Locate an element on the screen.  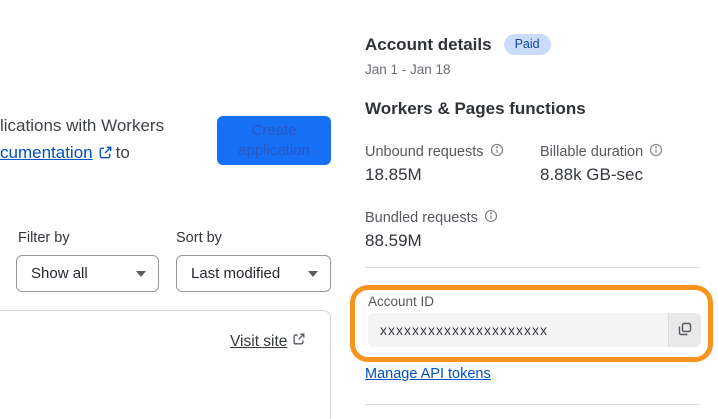
documentation-link: cumentation is located at coordinates (46, 152).